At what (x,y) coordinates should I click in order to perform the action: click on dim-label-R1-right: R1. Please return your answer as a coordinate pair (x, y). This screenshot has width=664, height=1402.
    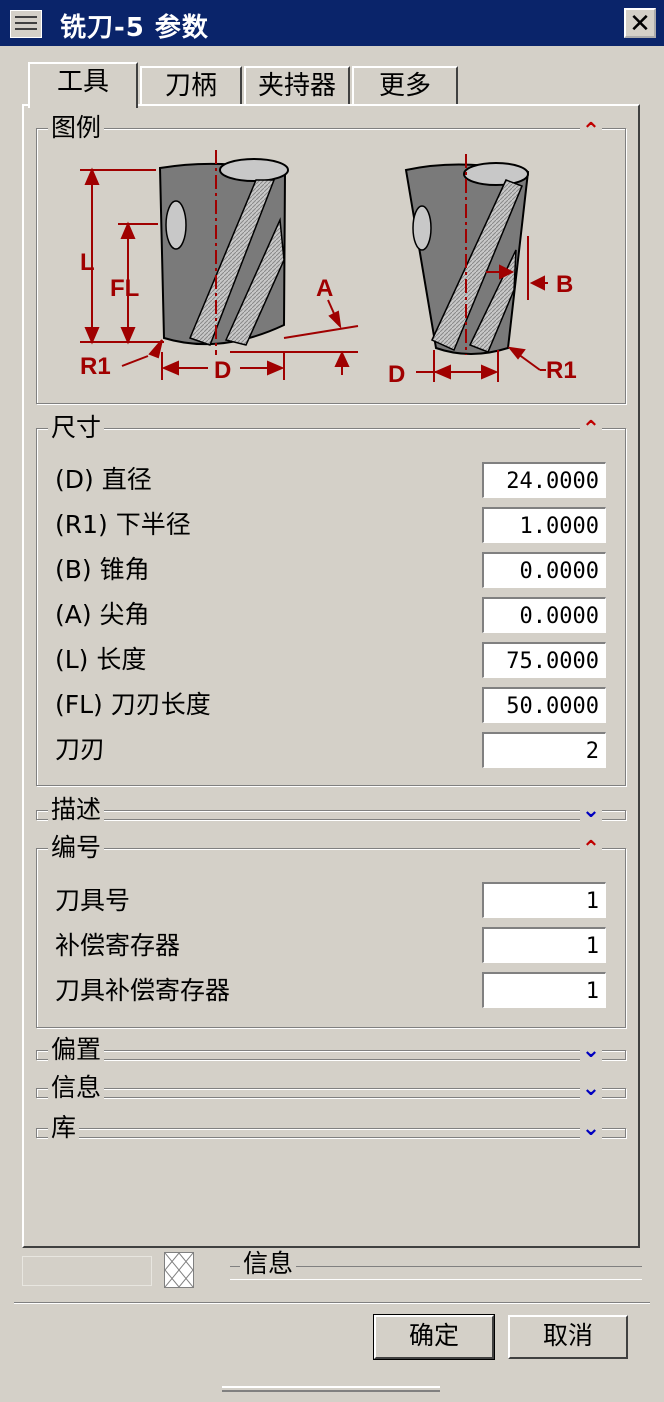
    Looking at the image, I should click on (561, 370).